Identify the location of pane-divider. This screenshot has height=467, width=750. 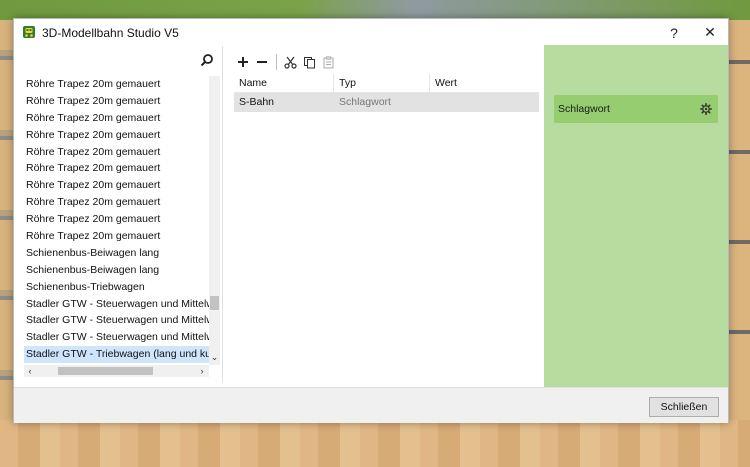
(222, 214).